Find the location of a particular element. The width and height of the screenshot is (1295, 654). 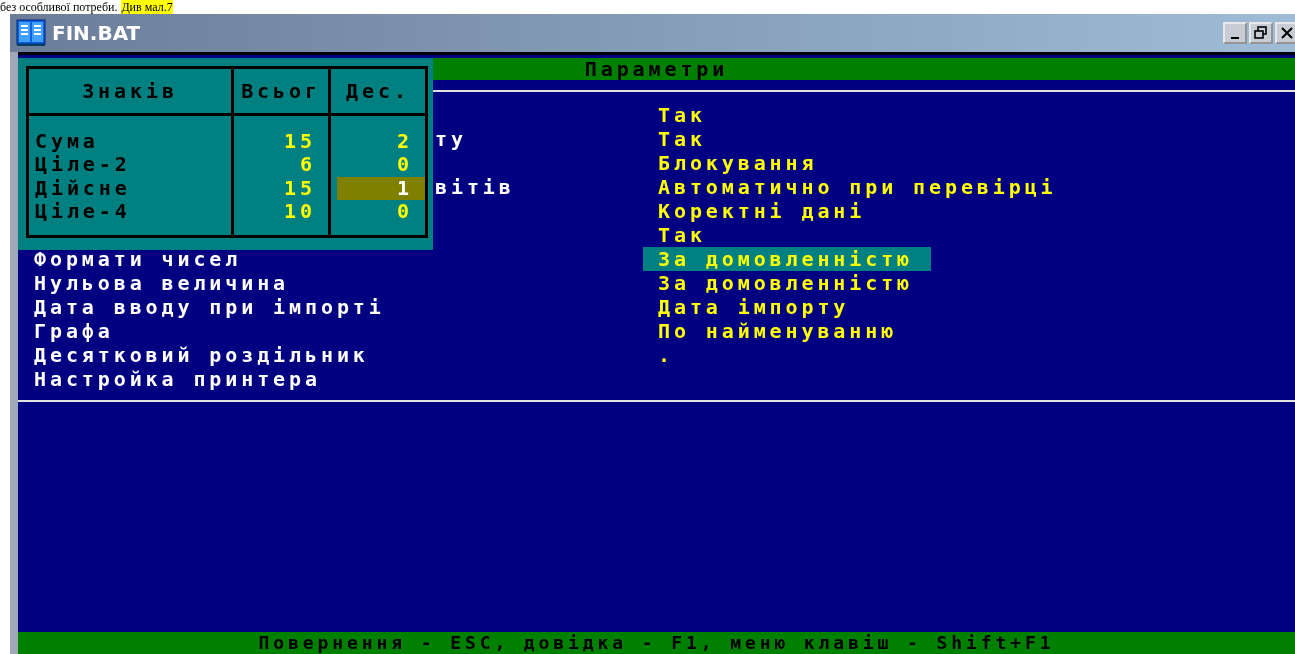

setting-value: По найменуванню is located at coordinates (787, 331).